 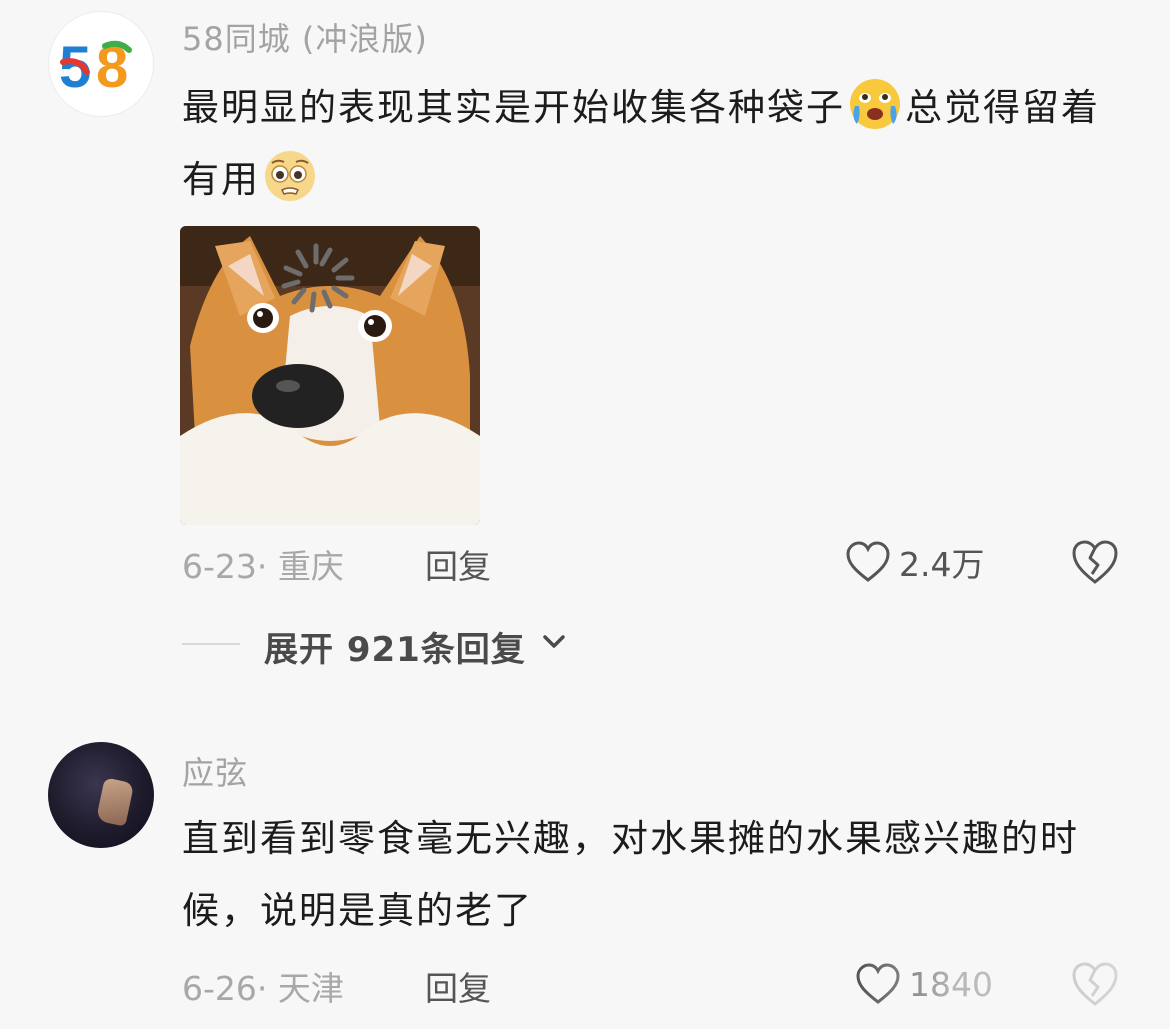 I want to click on dislike-button, so click(x=1095, y=562).